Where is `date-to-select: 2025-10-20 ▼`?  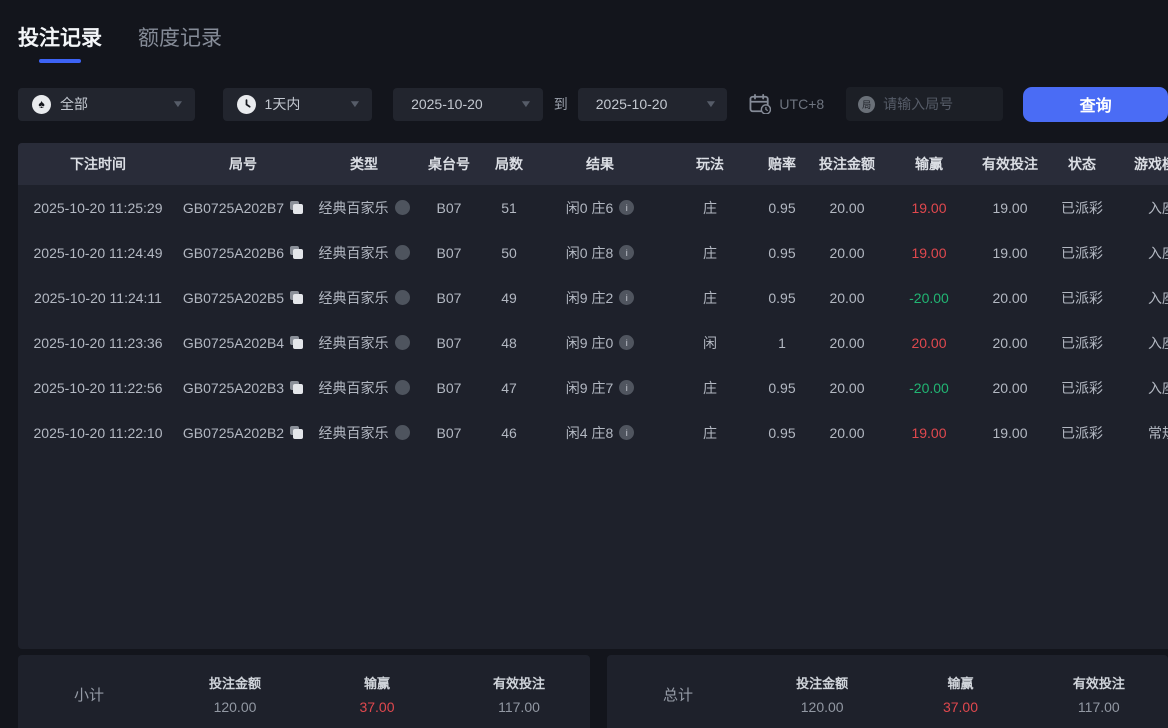
date-to-select: 2025-10-20 ▼ is located at coordinates (652, 104).